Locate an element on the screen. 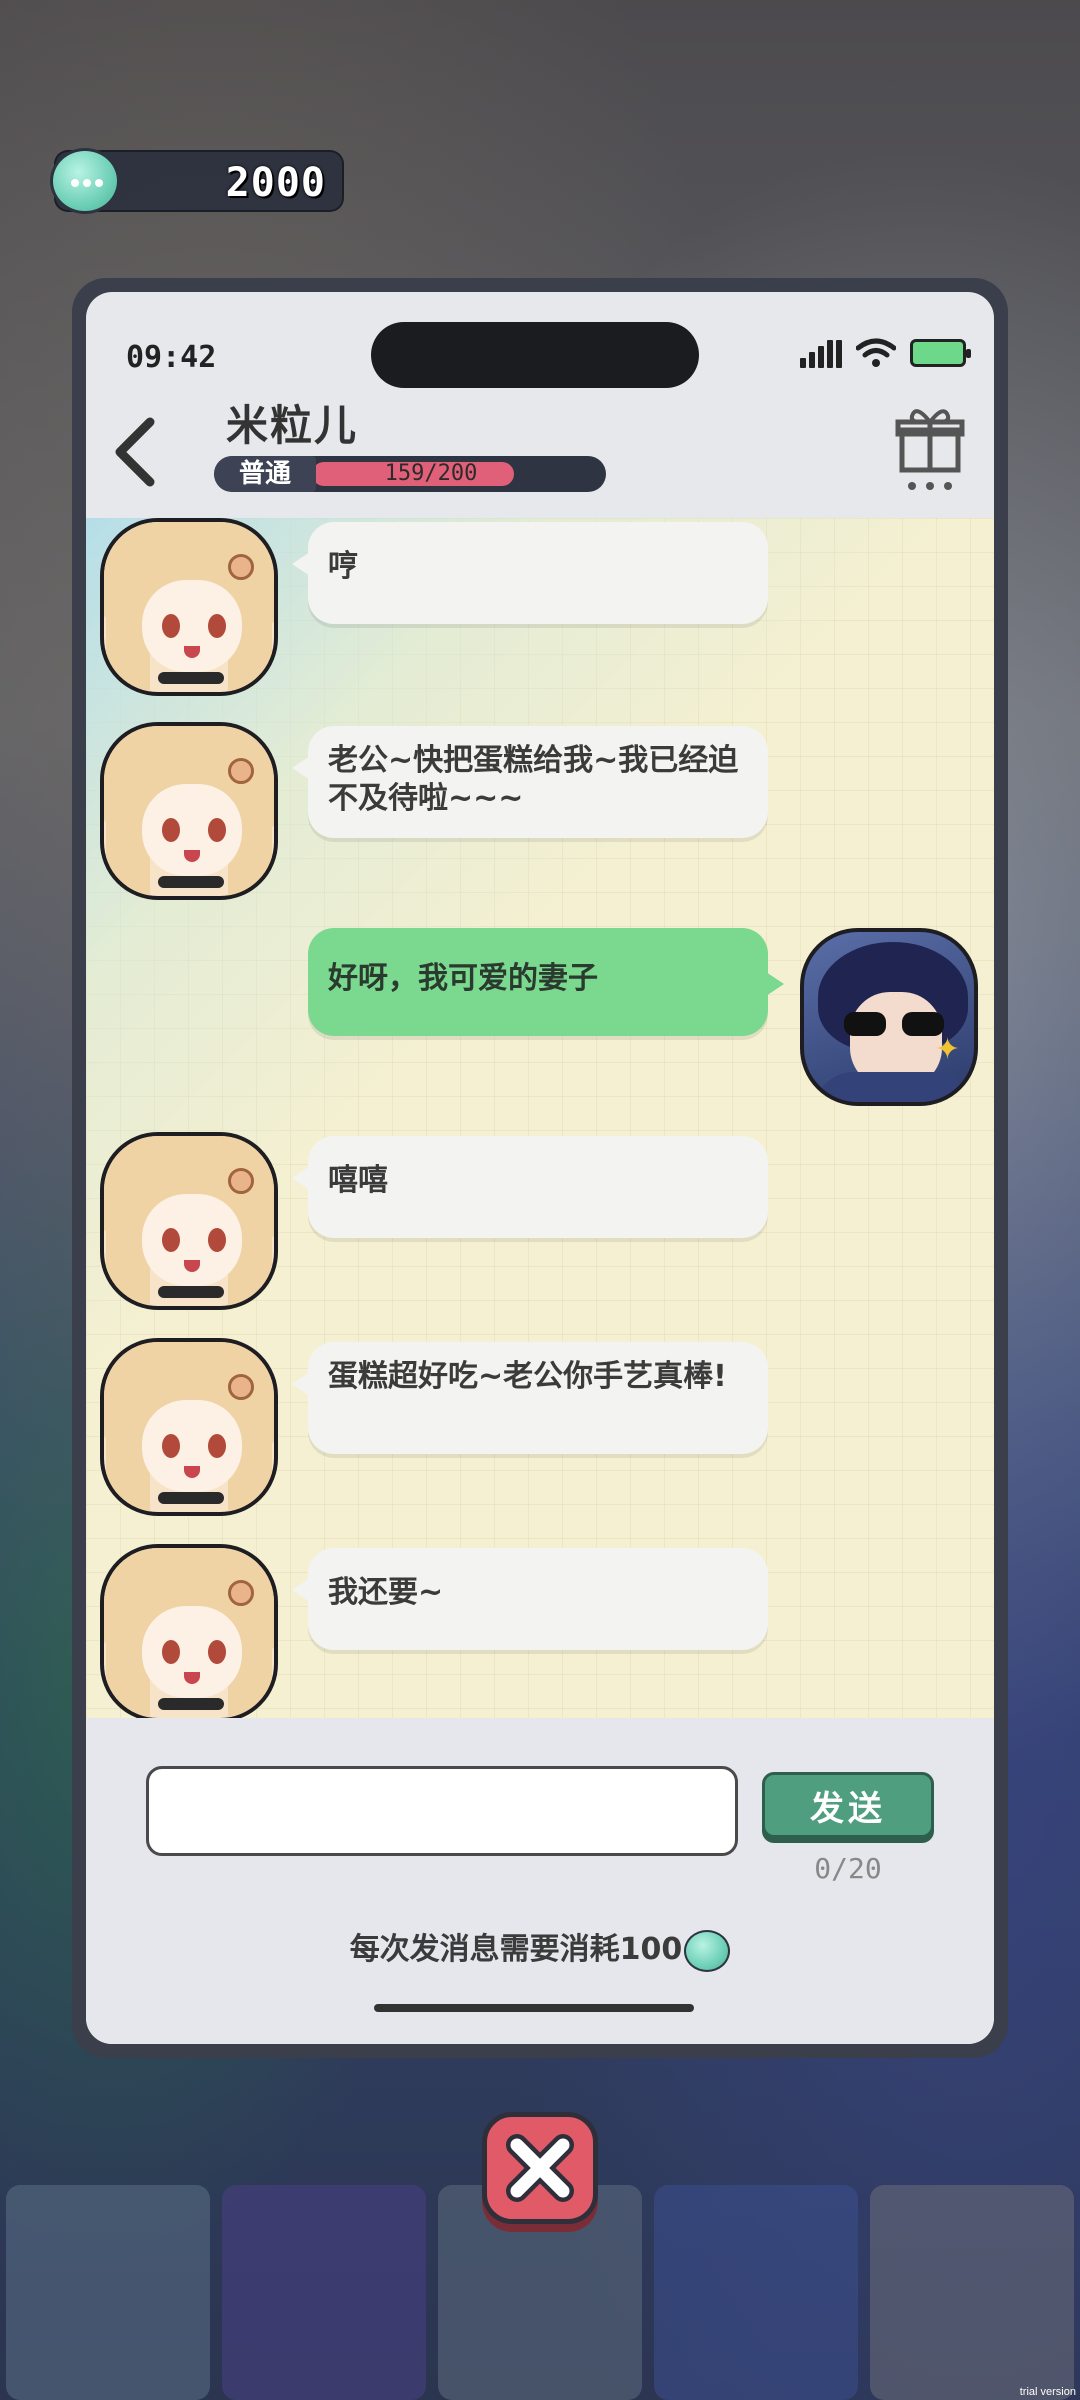 This screenshot has width=1080, height=2400. relationship-level-badge: 普通 is located at coordinates (265, 474).